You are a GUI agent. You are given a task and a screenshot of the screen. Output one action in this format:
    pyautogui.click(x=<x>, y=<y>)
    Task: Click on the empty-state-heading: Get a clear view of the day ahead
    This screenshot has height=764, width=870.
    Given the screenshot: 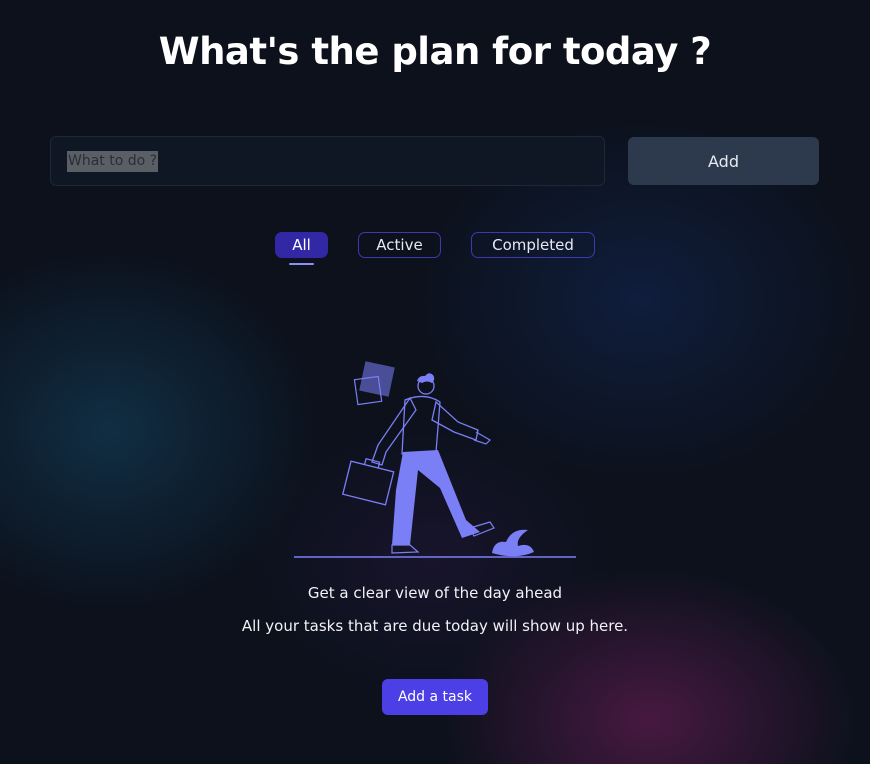 What is the action you would take?
    pyautogui.click(x=435, y=593)
    